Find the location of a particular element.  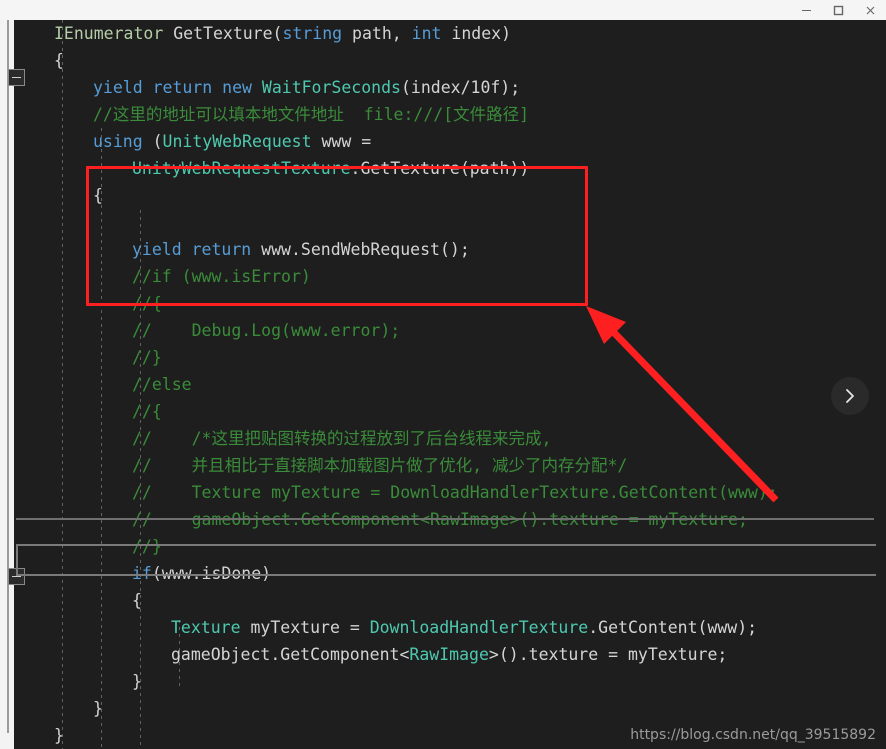

watermark: https://blog.csdn.net/qq_39515892 is located at coordinates (753, 735).